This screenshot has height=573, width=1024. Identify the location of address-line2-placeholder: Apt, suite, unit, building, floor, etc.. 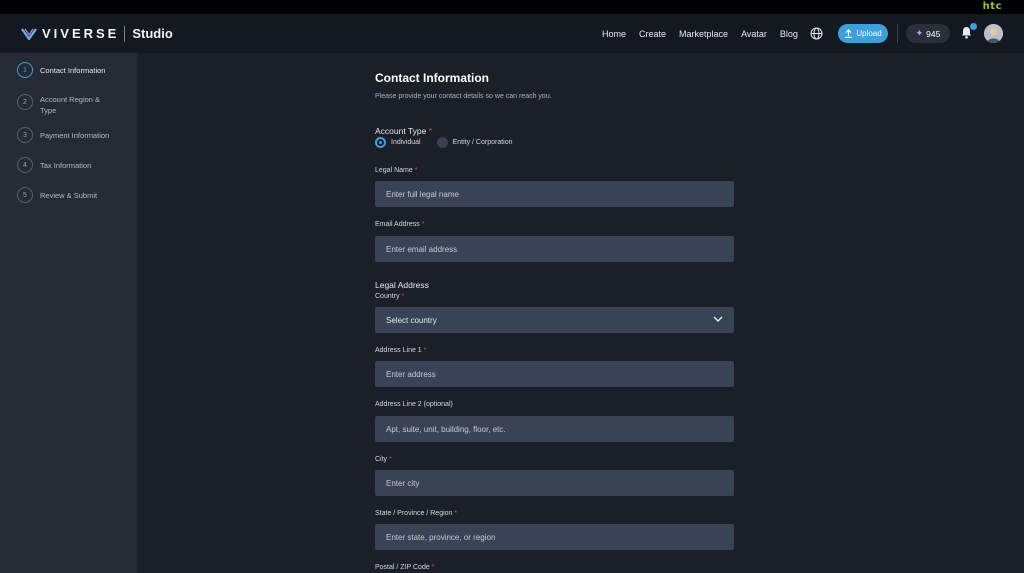
(446, 429).